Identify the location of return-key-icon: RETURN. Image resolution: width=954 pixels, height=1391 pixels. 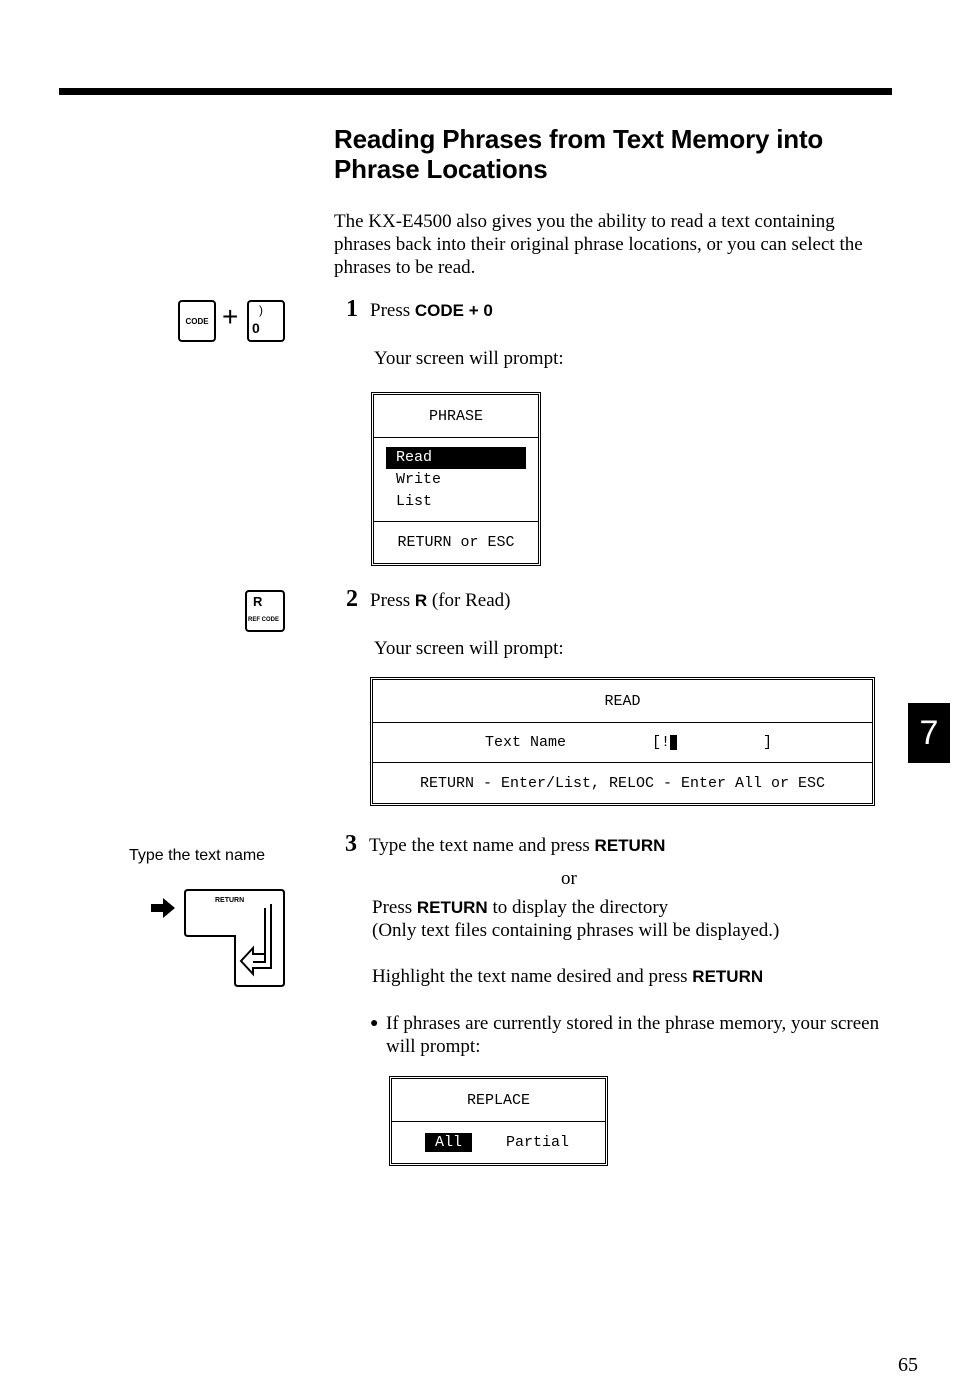
(235, 940).